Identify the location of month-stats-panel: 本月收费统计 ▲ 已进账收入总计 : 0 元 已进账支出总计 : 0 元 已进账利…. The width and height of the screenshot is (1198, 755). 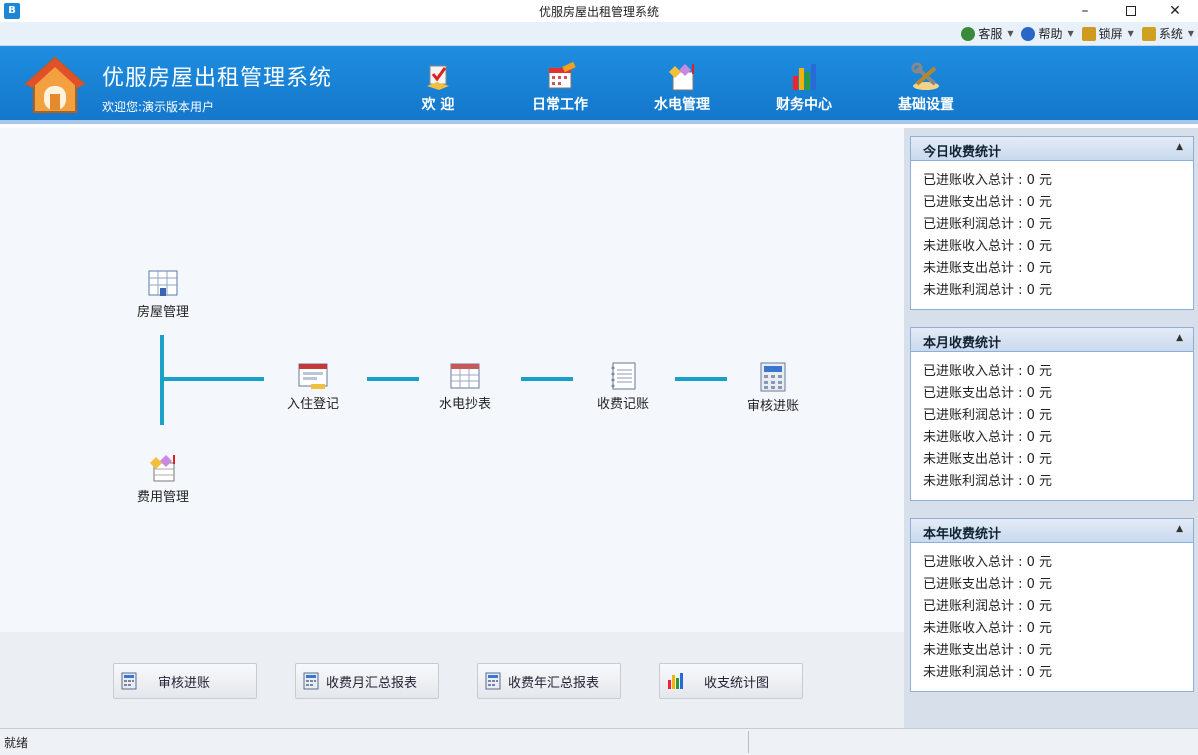
(1052, 414).